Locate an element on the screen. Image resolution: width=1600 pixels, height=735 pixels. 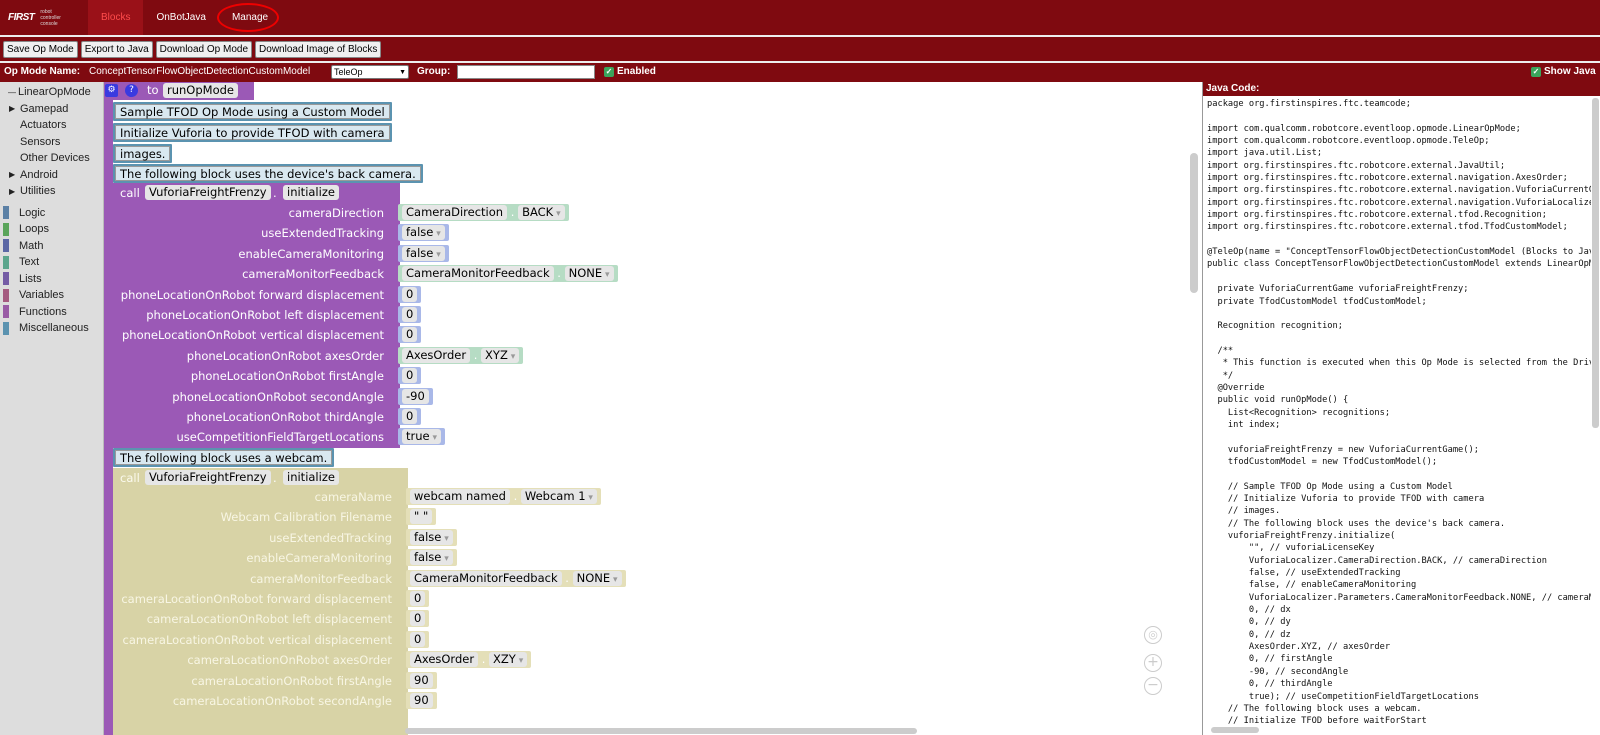
param-value: " " is located at coordinates (421, 517).